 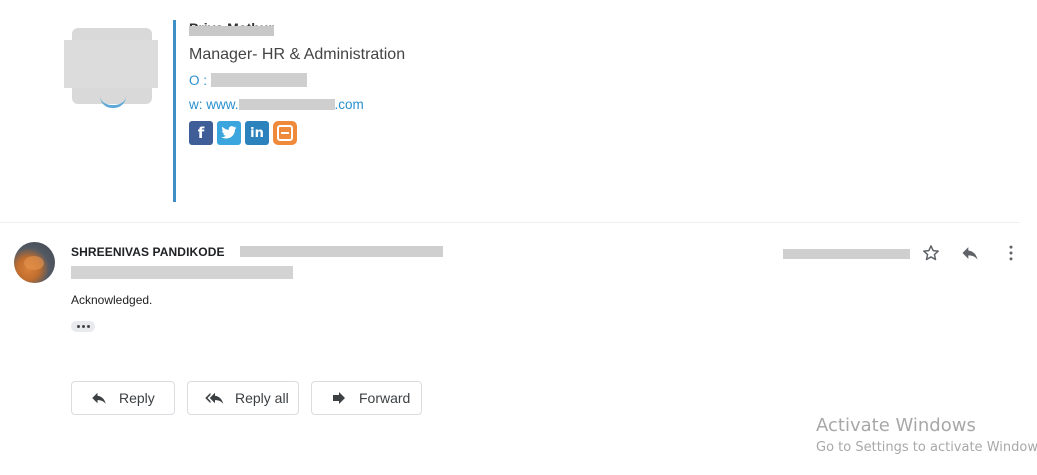 I want to click on reply-all-button: Reply all, so click(x=243, y=398).